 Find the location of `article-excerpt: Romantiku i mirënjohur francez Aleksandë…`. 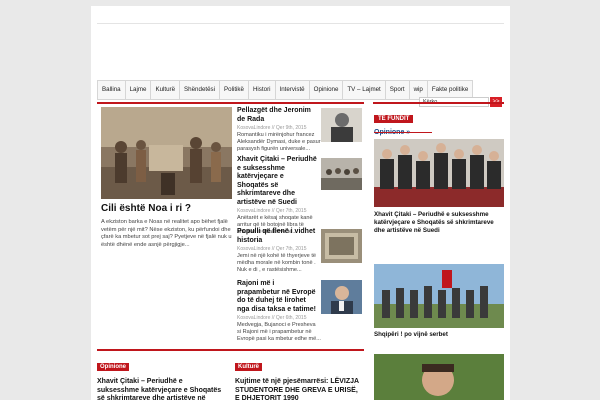

article-excerpt: Romantiku i mirënjohur francez Aleksandë… is located at coordinates (279, 142).